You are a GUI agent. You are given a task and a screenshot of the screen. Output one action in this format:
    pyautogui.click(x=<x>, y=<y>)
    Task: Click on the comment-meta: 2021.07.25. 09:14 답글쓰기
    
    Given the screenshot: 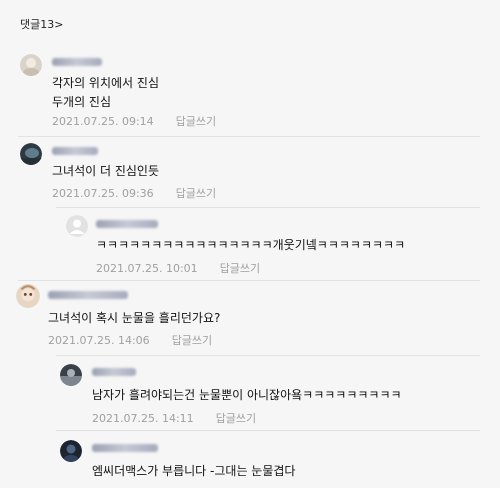 What is the action you would take?
    pyautogui.click(x=134, y=121)
    